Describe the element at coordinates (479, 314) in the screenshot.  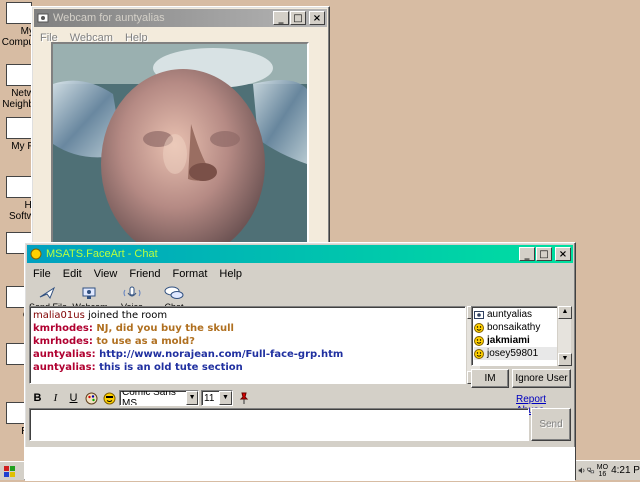
I see `webcam-user-icon` at that location.